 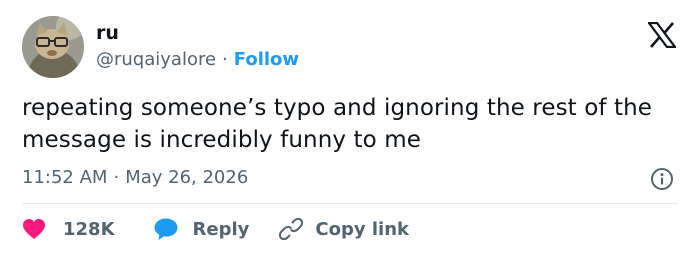 I want to click on author-handle: @ruqaiyalore, so click(x=156, y=59).